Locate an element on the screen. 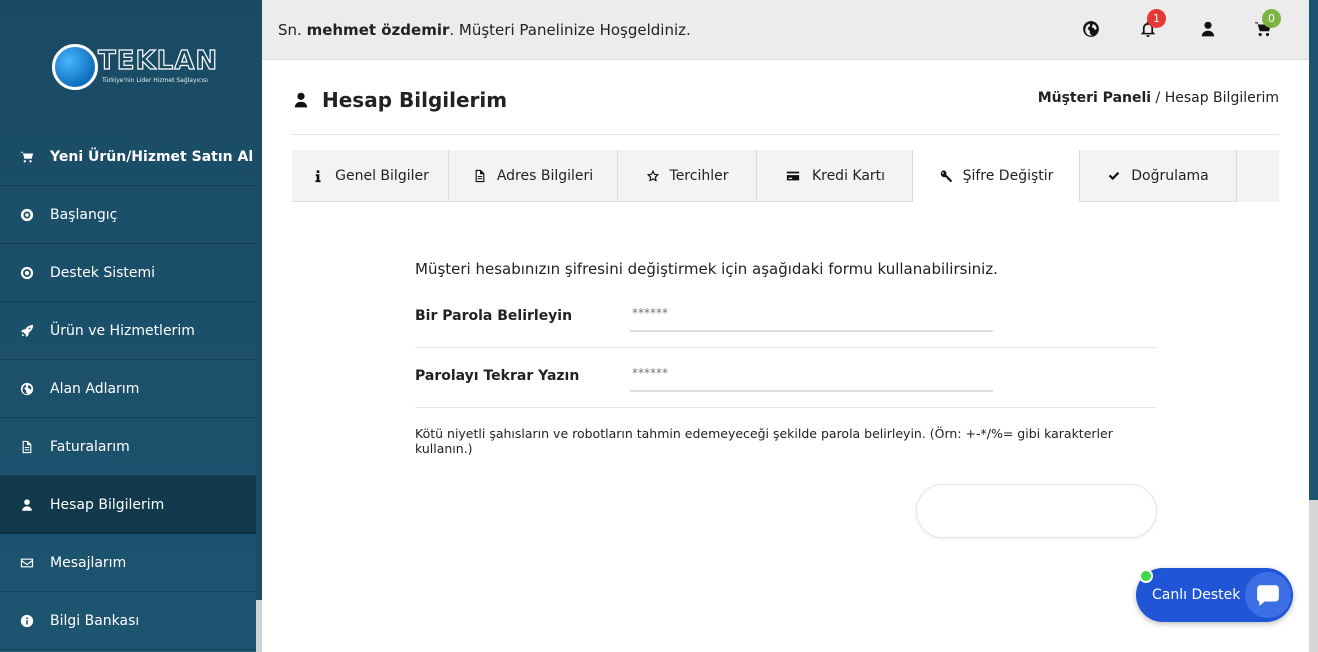 The width and height of the screenshot is (1318, 652). tab-address-info: Adres Bilgileri is located at coordinates (533, 176).